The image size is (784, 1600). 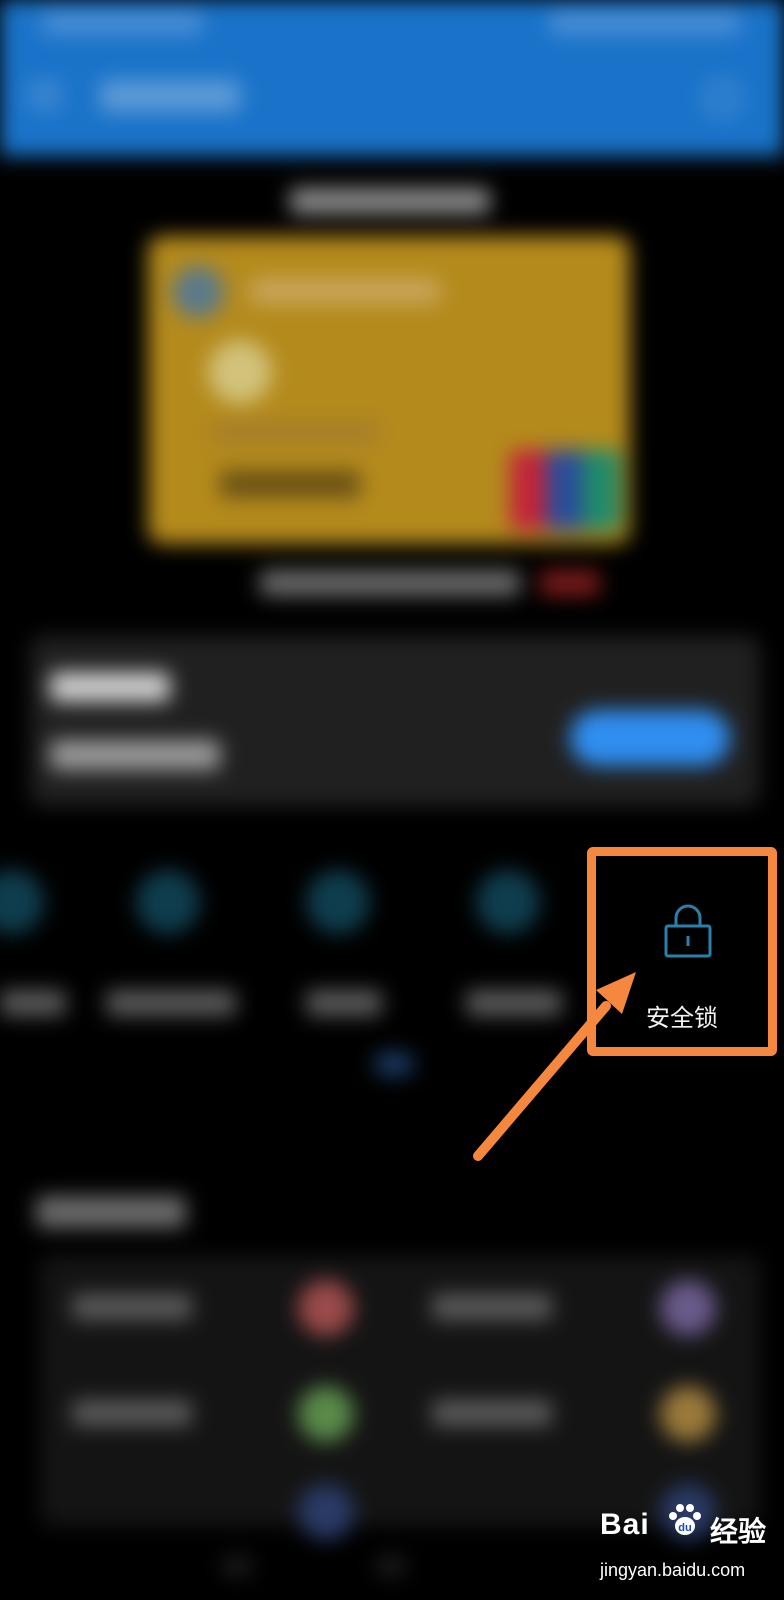 I want to click on card-number, so click(x=295, y=432).